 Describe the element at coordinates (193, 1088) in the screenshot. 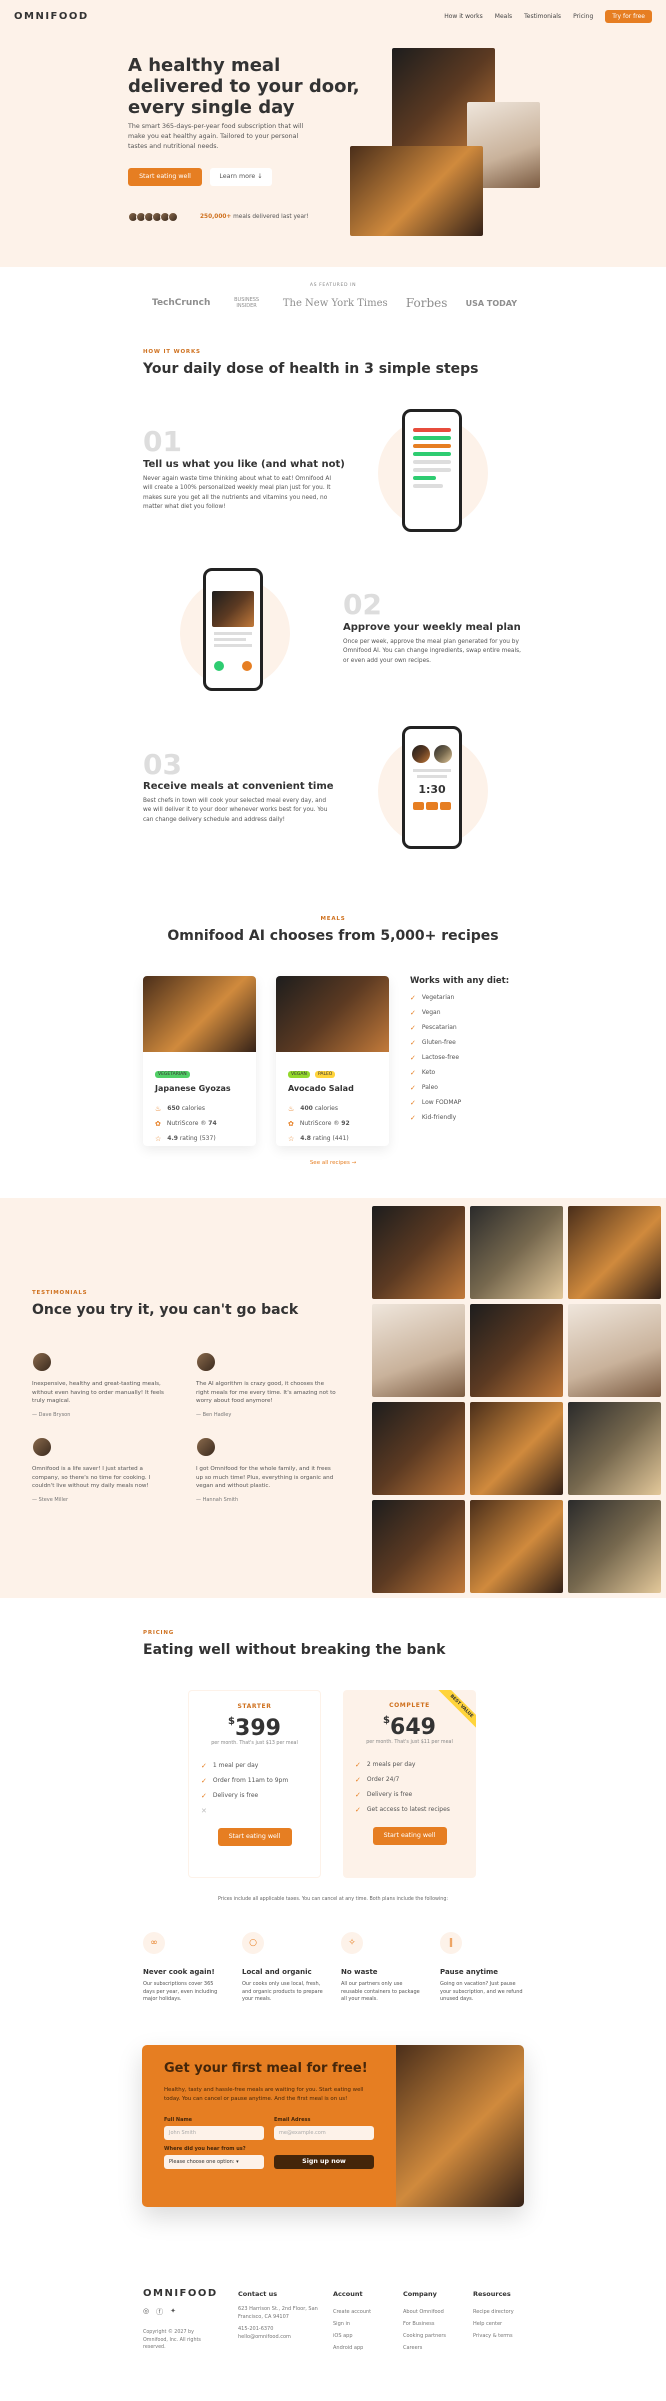

I see `meal-title: Japanese Gyozas` at that location.